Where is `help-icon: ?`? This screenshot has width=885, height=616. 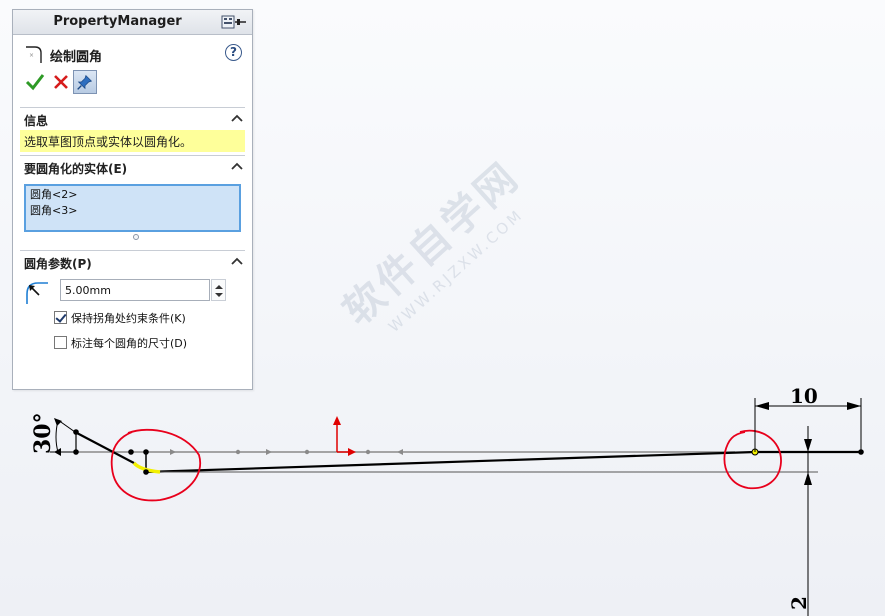 help-icon: ? is located at coordinates (233, 52).